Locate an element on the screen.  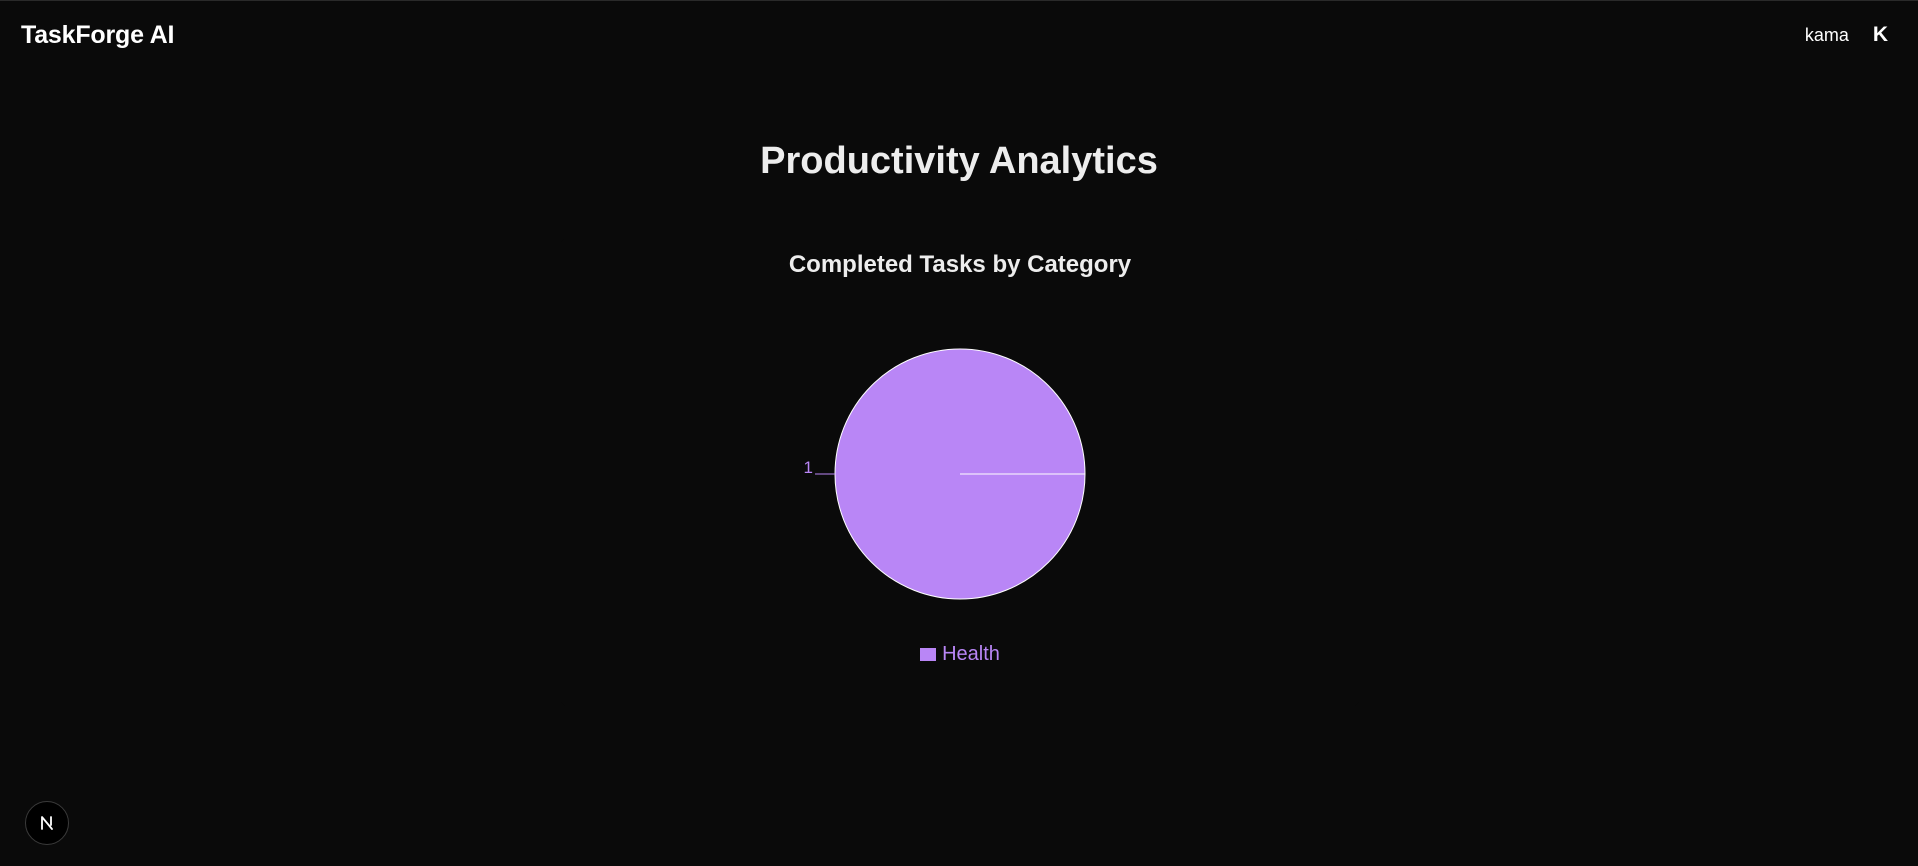
pie-slice-health is located at coordinates (960, 474).